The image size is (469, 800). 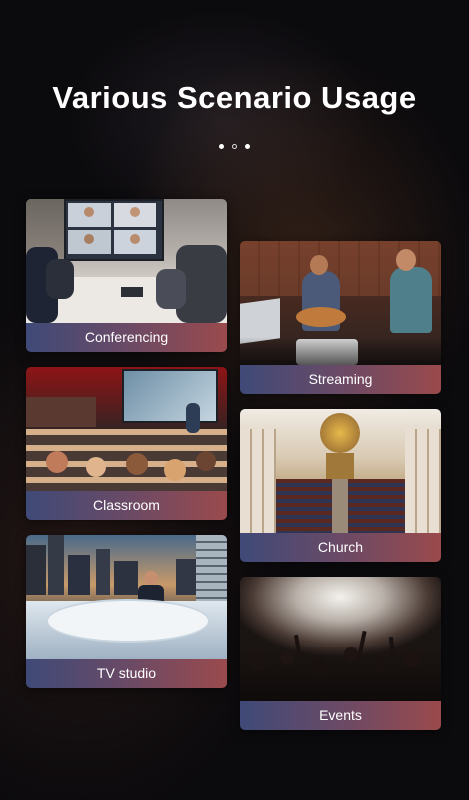 I want to click on scenario-card-conferencing: Conferencing, so click(x=126, y=275).